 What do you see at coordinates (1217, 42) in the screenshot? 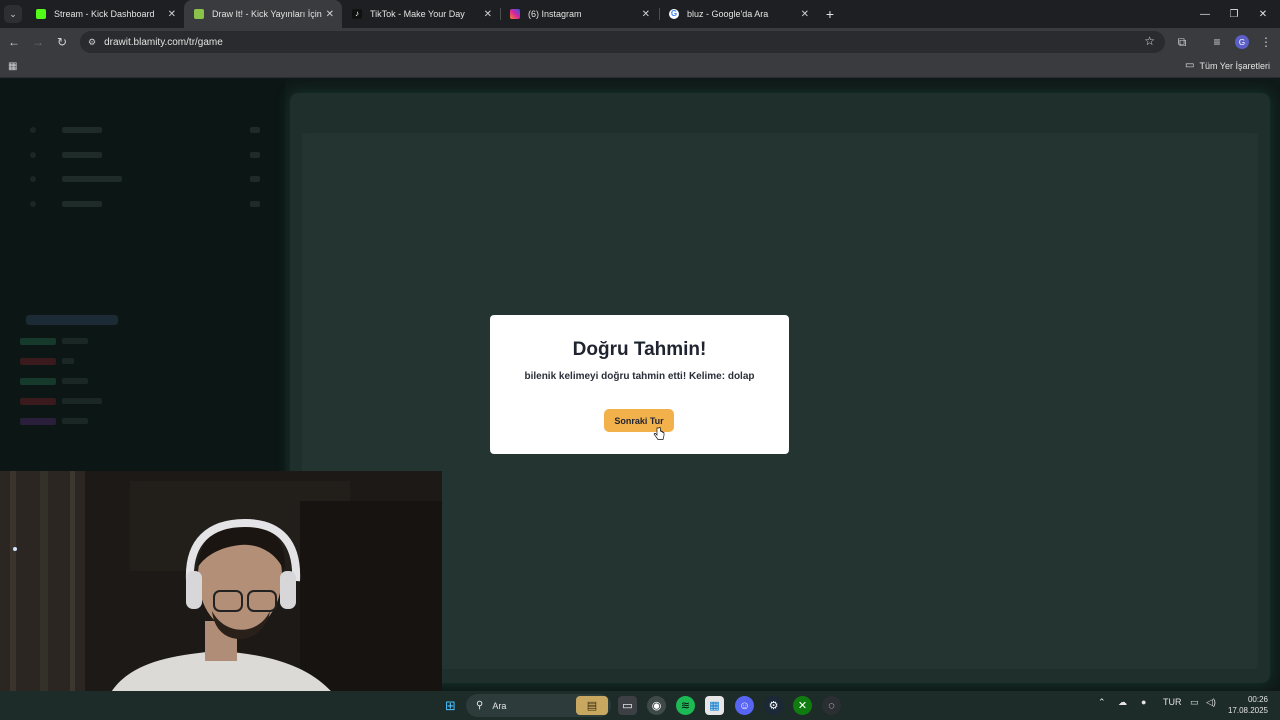
I see `media-controls-icon: ≡` at bounding box center [1217, 42].